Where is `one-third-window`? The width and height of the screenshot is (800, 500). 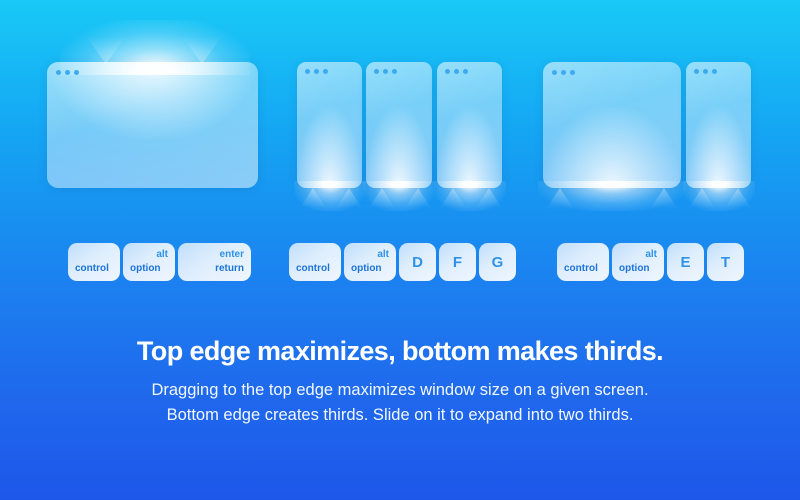 one-third-window is located at coordinates (718, 125).